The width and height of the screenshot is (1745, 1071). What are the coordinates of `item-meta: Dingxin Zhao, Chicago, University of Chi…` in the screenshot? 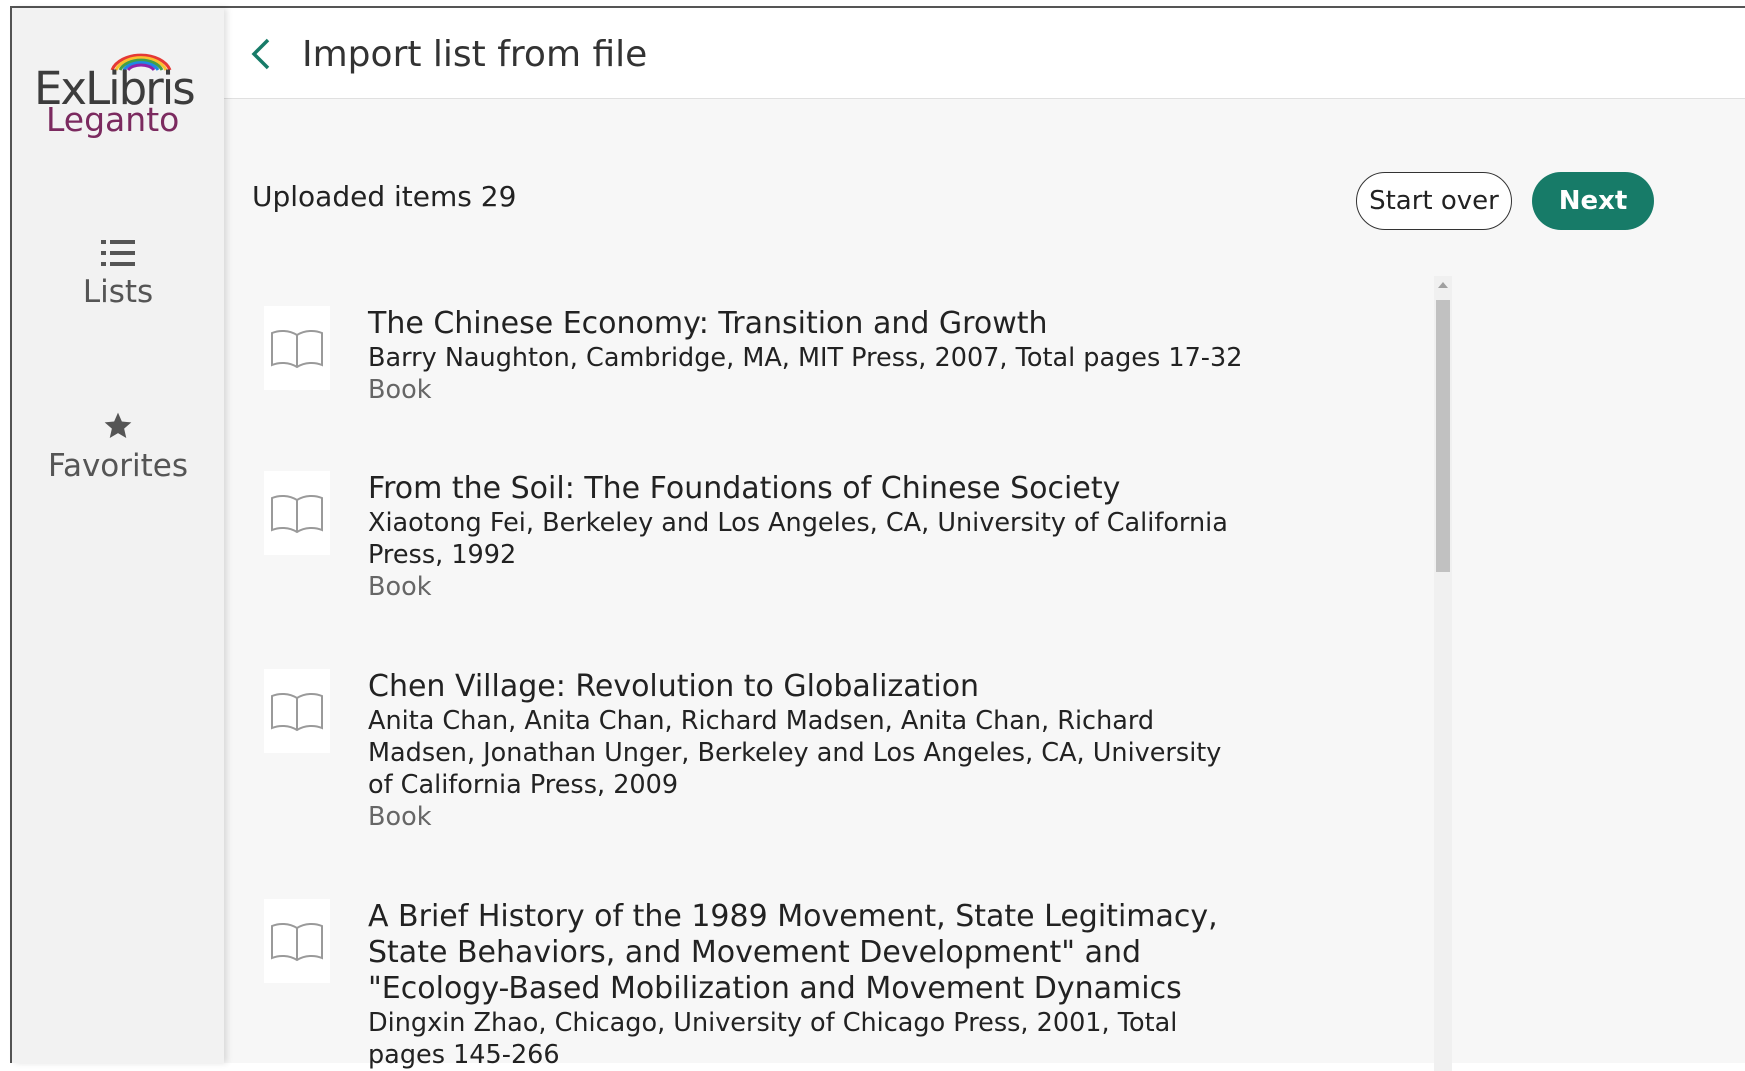 It's located at (773, 1039).